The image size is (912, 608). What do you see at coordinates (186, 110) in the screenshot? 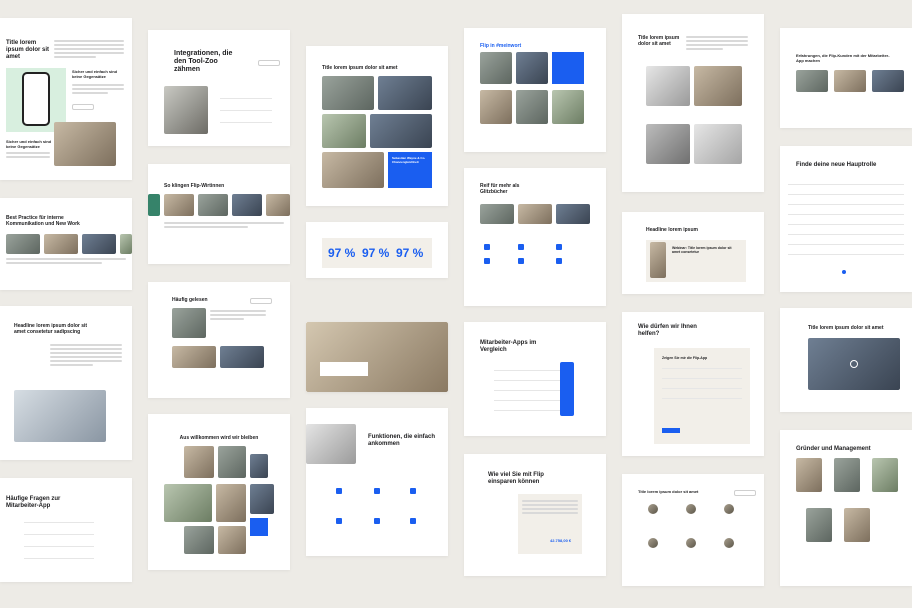
I see `phone-hand-image` at bounding box center [186, 110].